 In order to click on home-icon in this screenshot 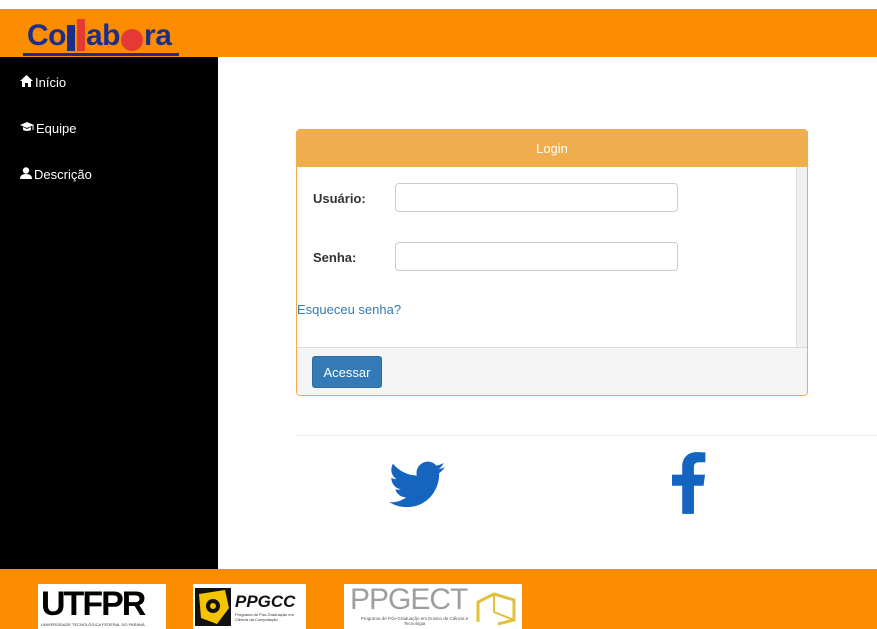, I will do `click(27, 82)`.